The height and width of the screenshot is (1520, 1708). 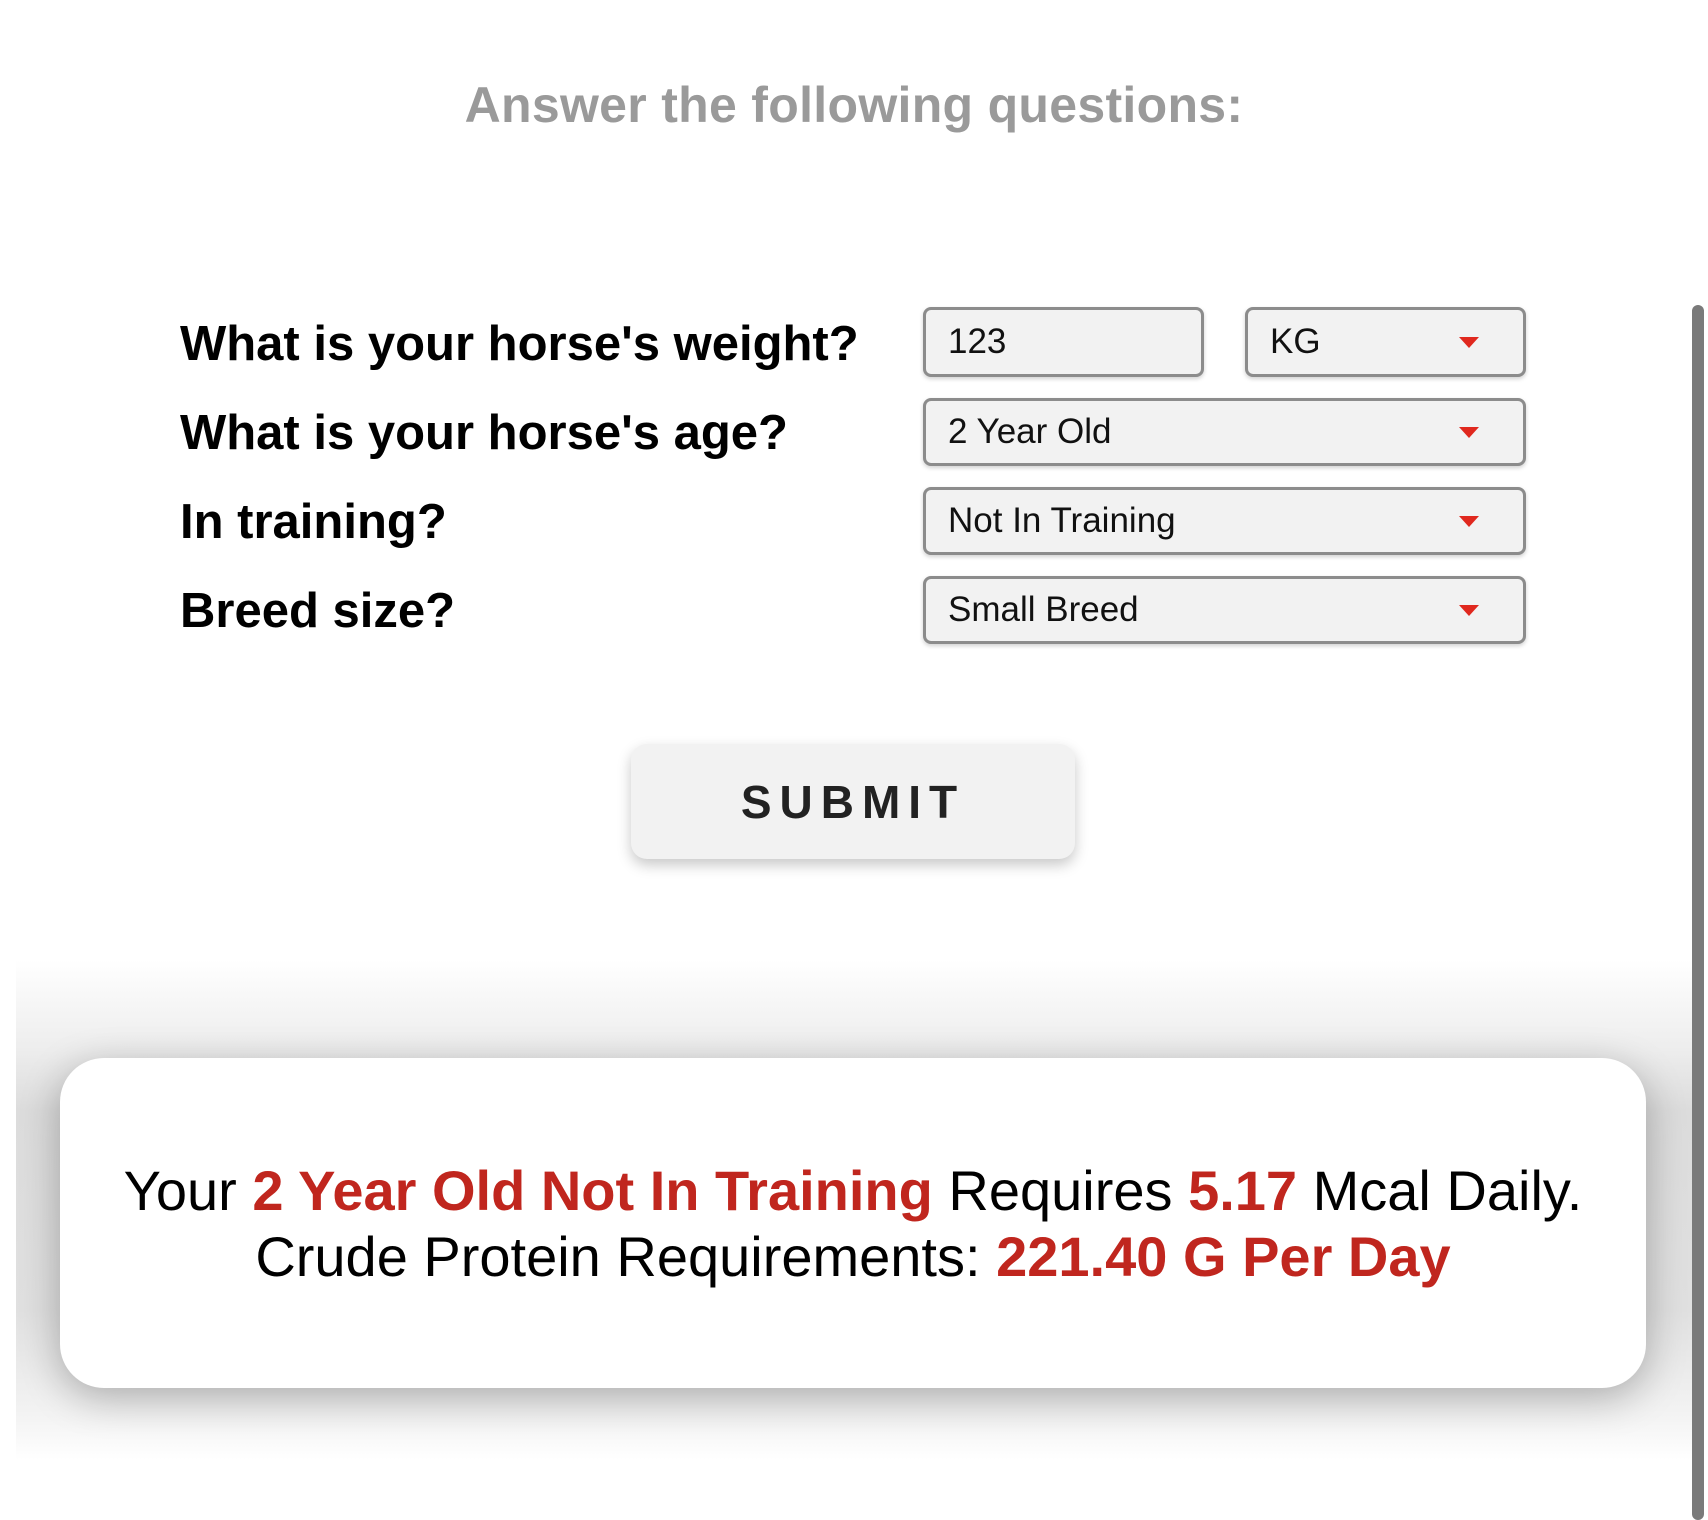 What do you see at coordinates (1223, 1256) in the screenshot?
I see `result-protein-value: 221.40 G Per Day` at bounding box center [1223, 1256].